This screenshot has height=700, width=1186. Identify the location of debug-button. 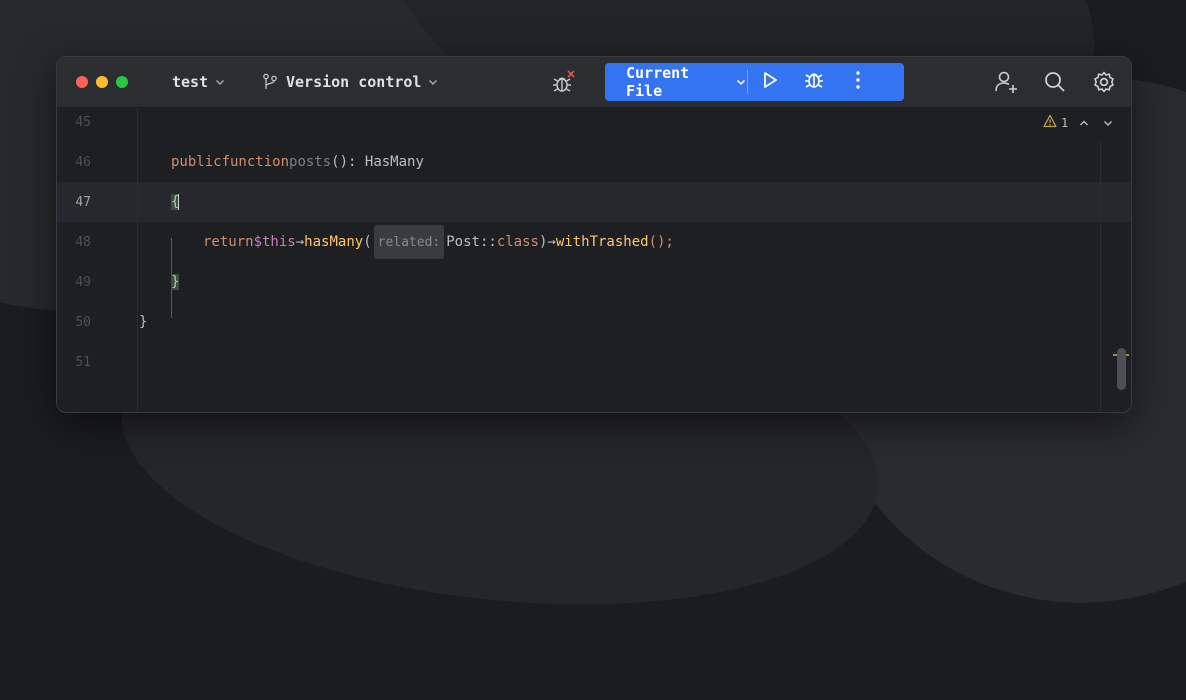
(814, 82).